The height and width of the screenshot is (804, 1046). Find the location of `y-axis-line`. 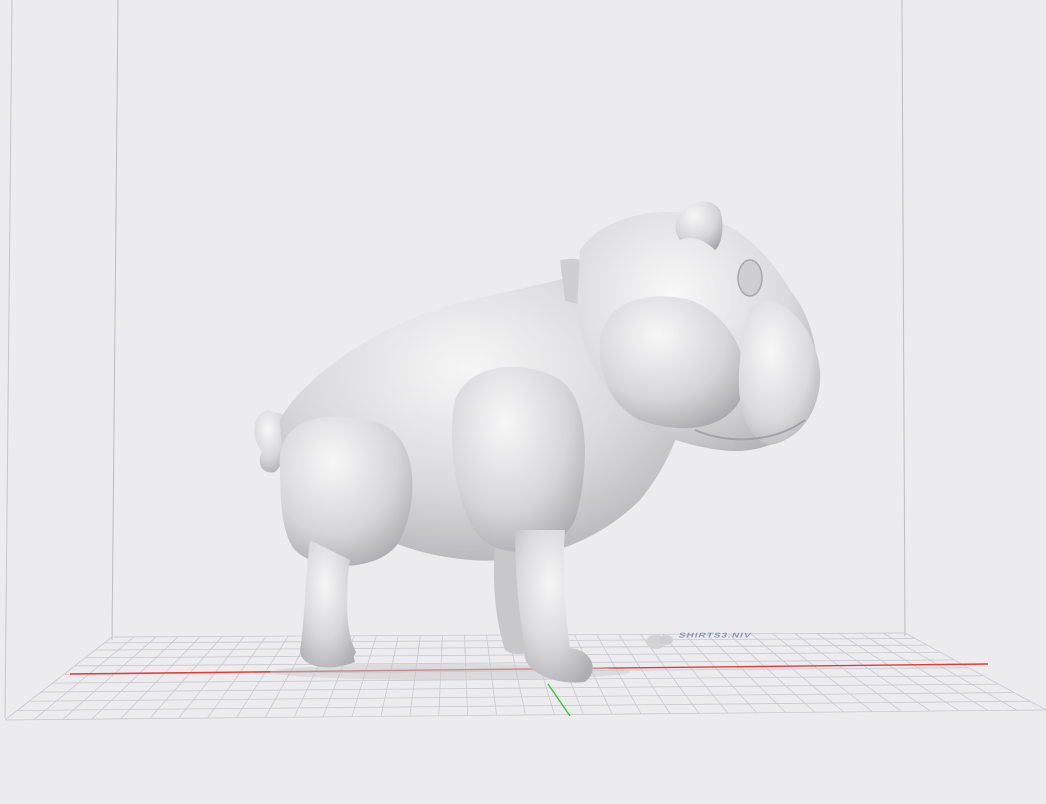

y-axis-line is located at coordinates (559, 700).